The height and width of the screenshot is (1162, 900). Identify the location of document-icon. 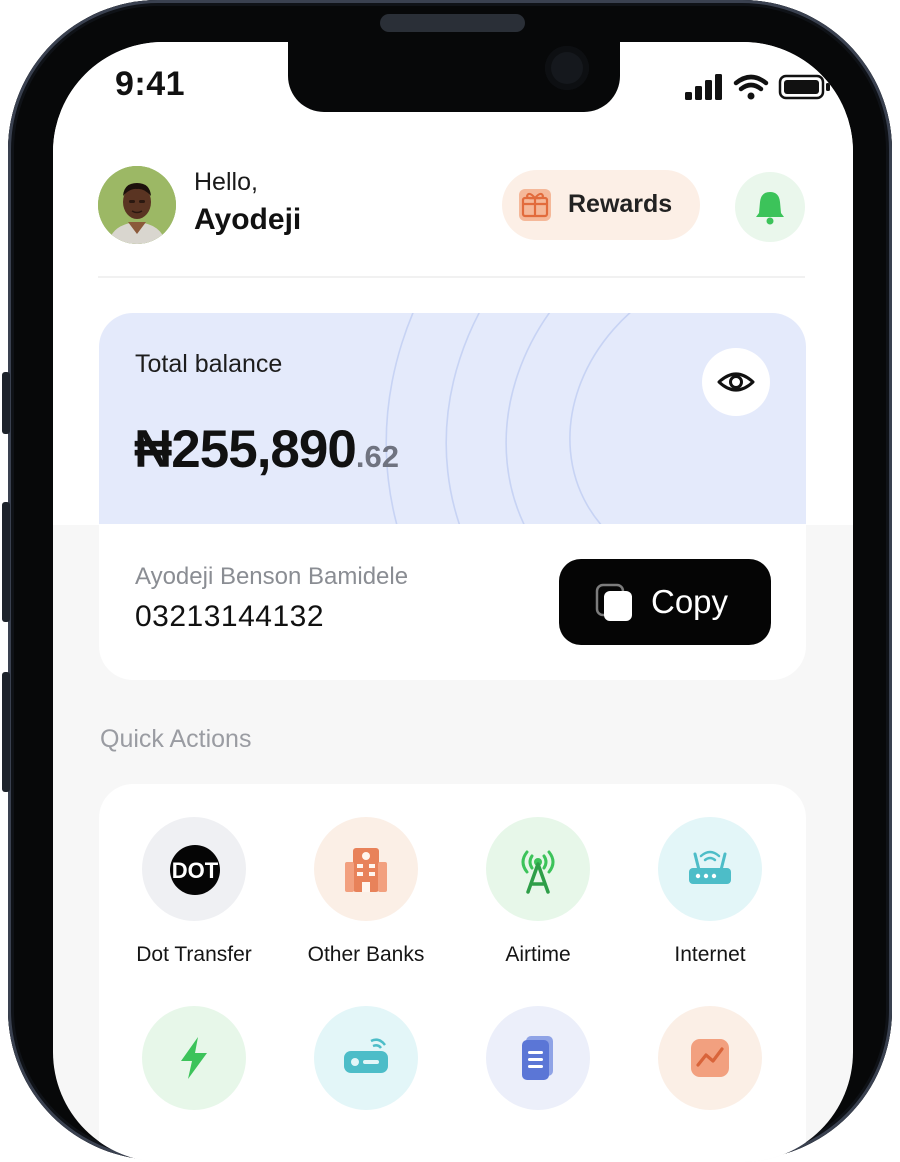
(537, 1058).